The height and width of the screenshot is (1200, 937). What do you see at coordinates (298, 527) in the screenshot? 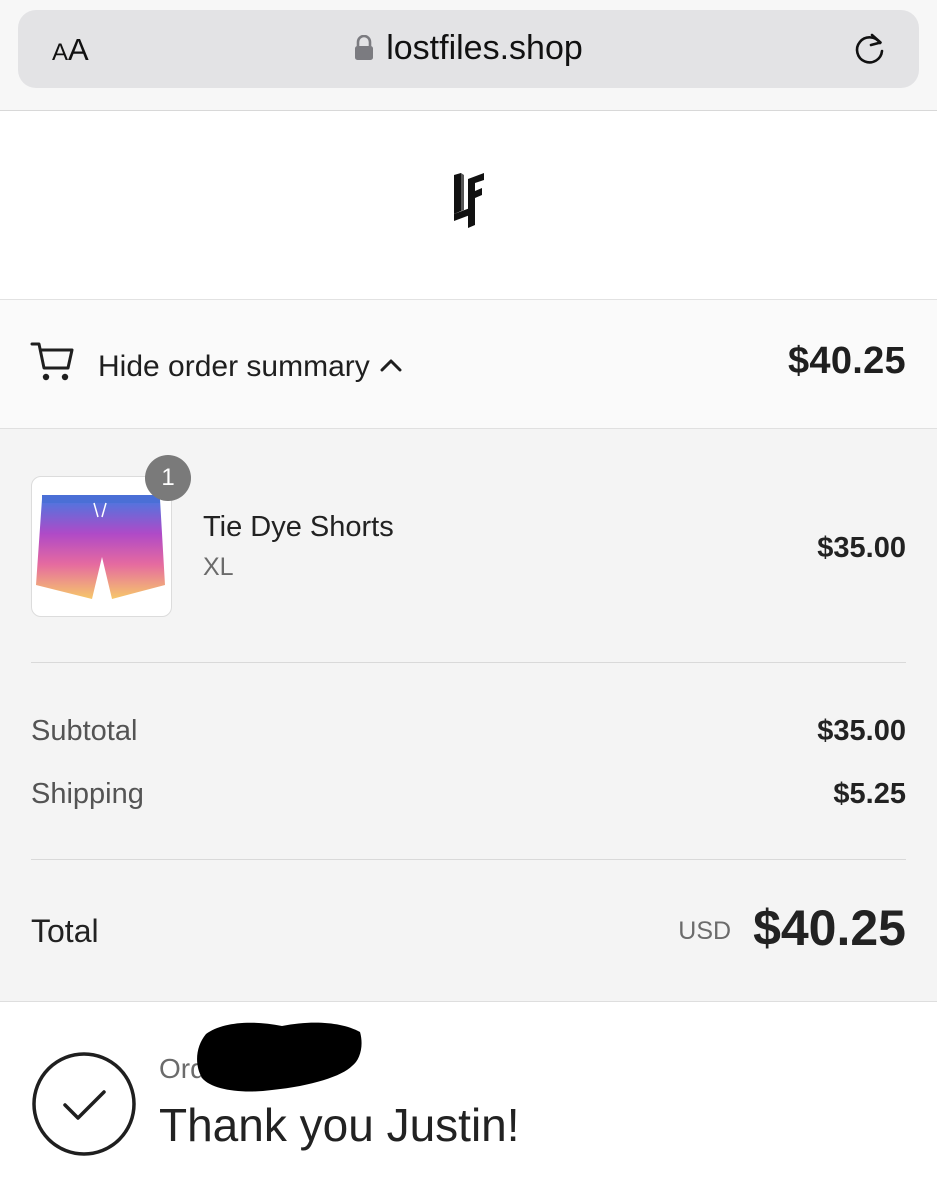
I see `product-name: Tie Dye Shorts` at bounding box center [298, 527].